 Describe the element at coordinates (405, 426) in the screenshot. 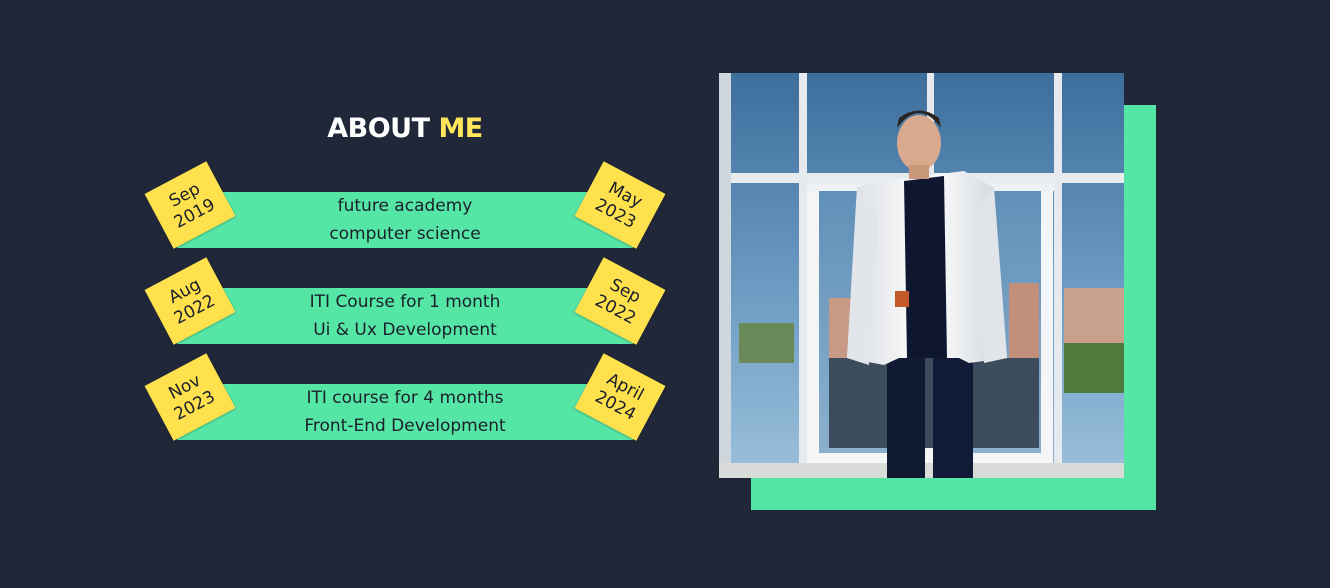

I see `entry-subject: Front-End Development` at that location.